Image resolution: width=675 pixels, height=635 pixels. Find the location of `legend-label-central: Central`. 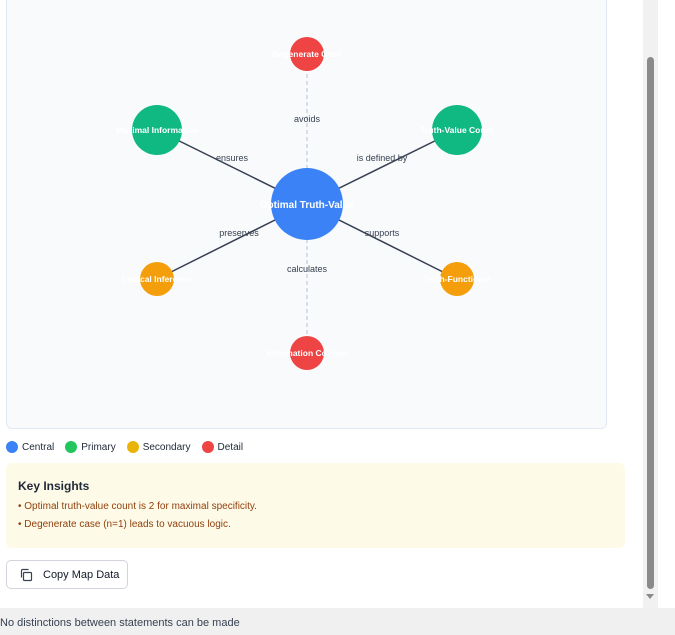

legend-label-central: Central is located at coordinates (38, 447).